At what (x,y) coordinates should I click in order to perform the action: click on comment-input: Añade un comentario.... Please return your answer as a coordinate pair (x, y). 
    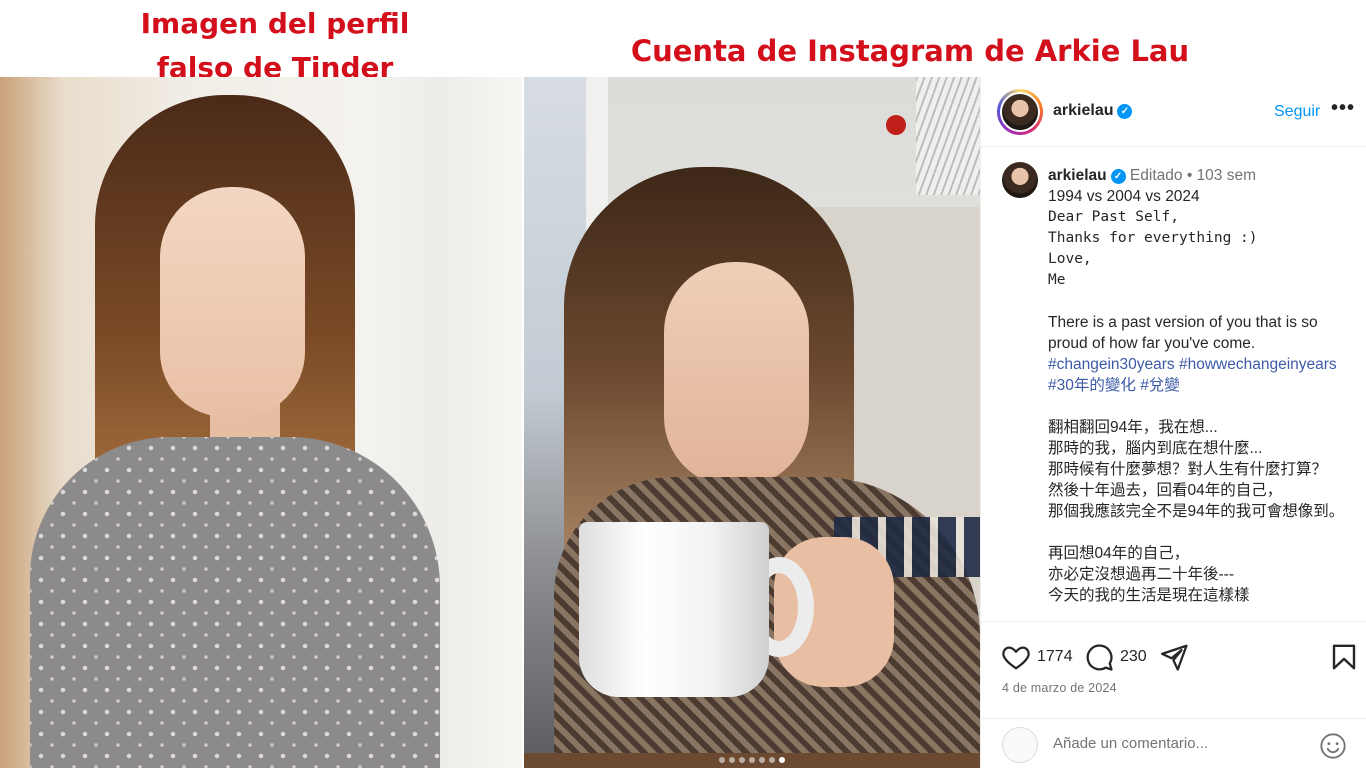
    Looking at the image, I should click on (1130, 743).